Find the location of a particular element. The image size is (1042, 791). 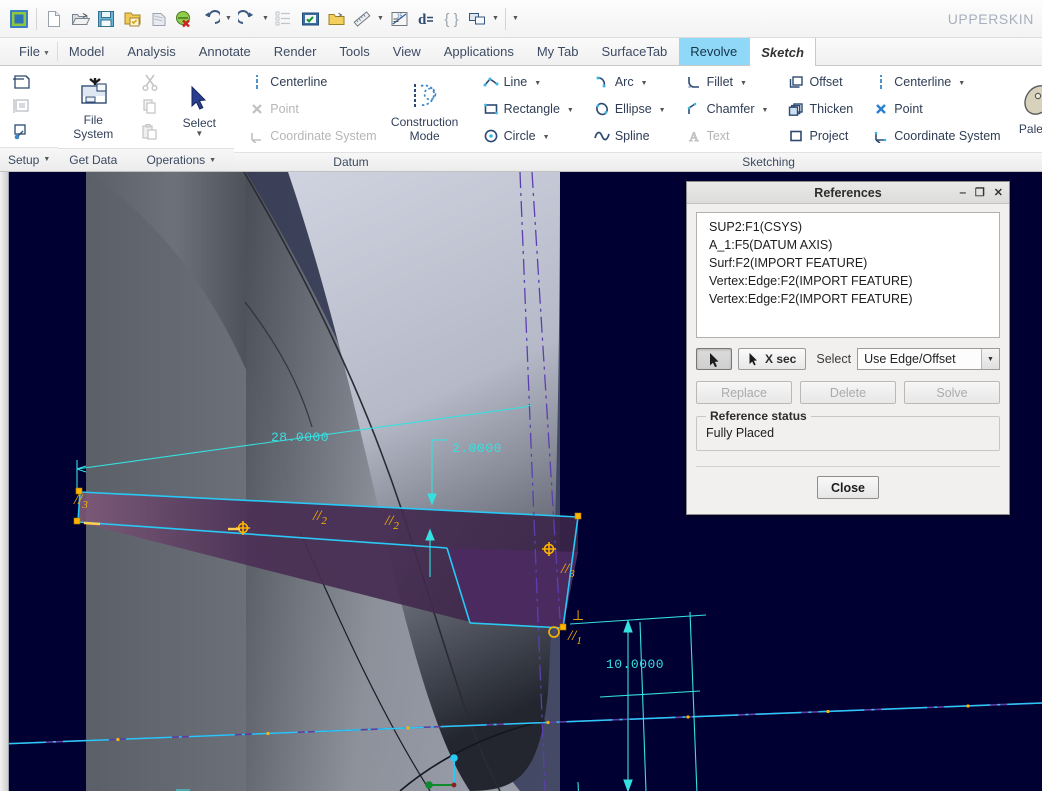

select-dropdown-icon: ▼ is located at coordinates (199, 134).